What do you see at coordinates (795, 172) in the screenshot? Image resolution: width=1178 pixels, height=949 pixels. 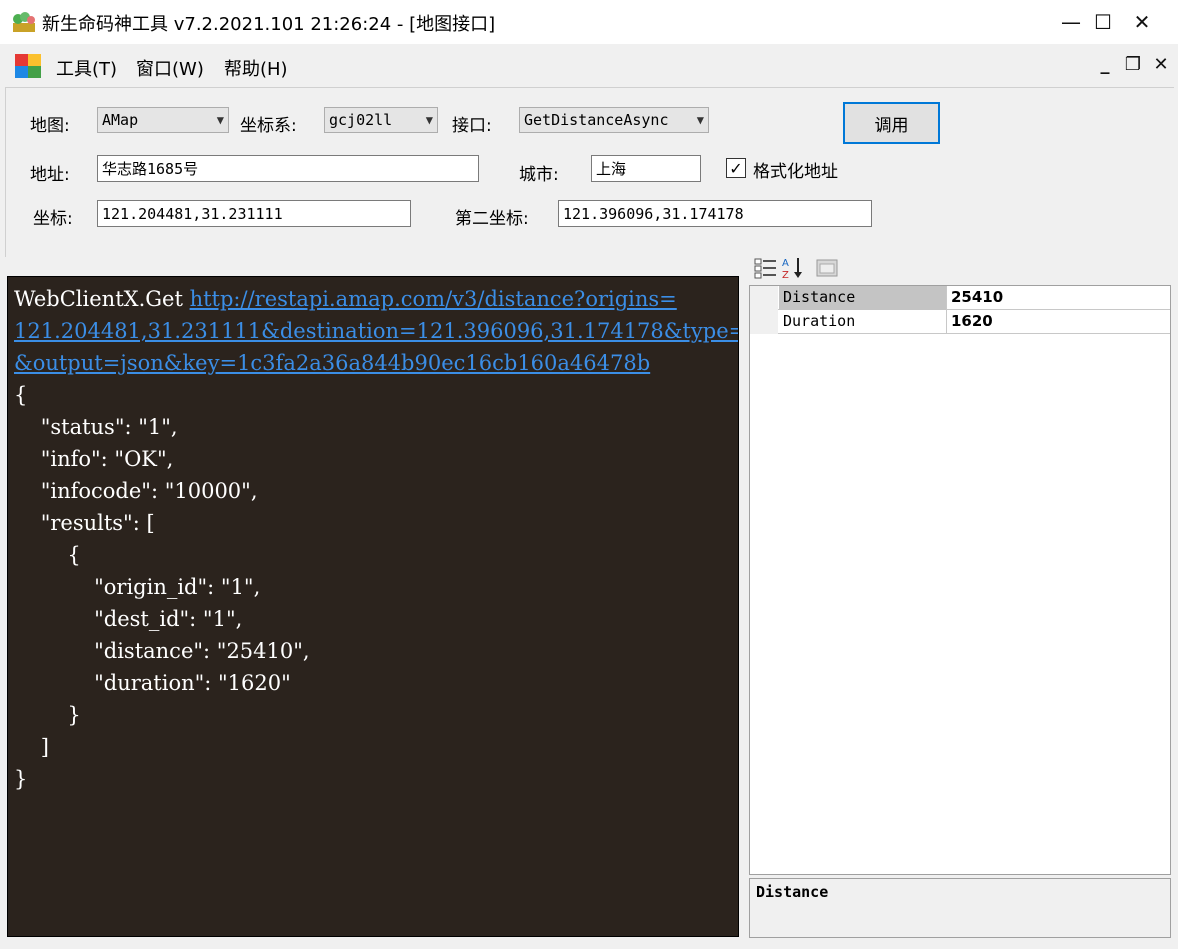 I see `format-address-label: 格式化地址` at bounding box center [795, 172].